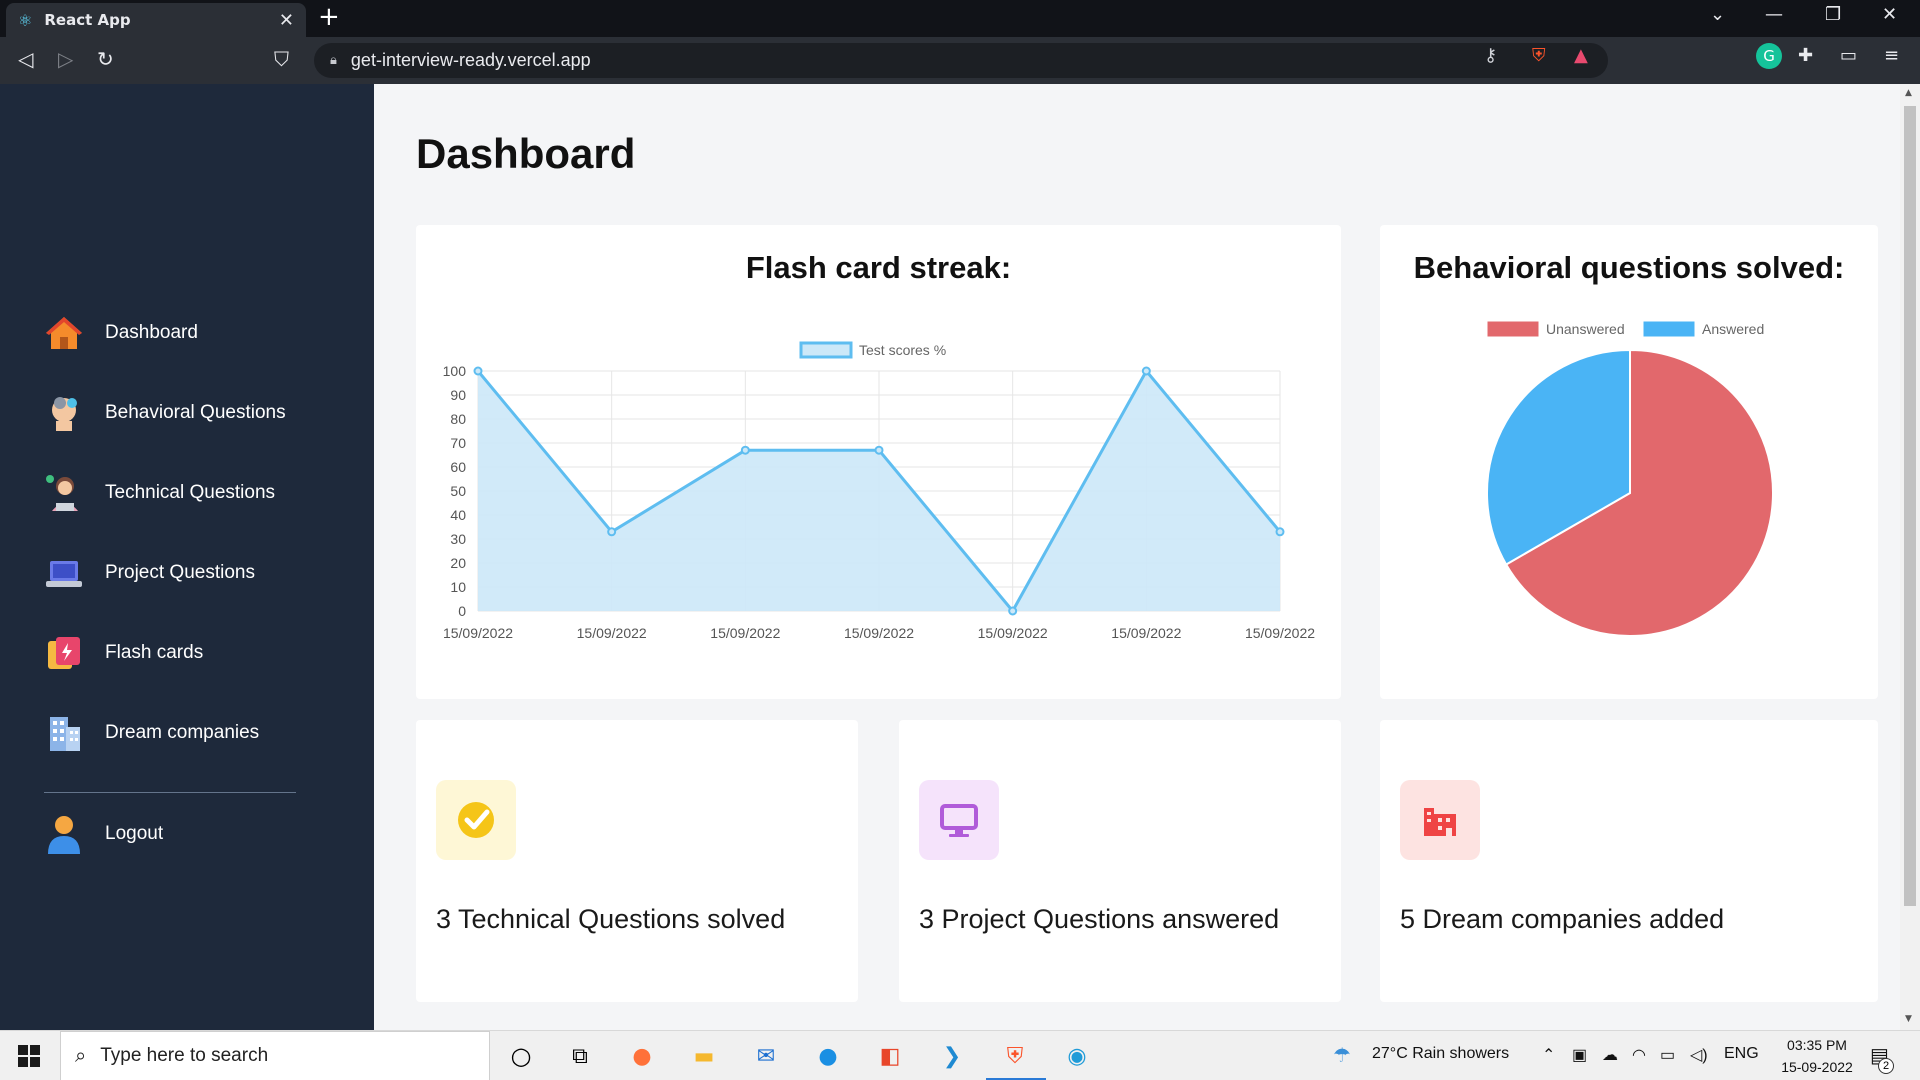  What do you see at coordinates (1015, 1056) in the screenshot?
I see `brave-browser-icon: ⛨` at bounding box center [1015, 1056].